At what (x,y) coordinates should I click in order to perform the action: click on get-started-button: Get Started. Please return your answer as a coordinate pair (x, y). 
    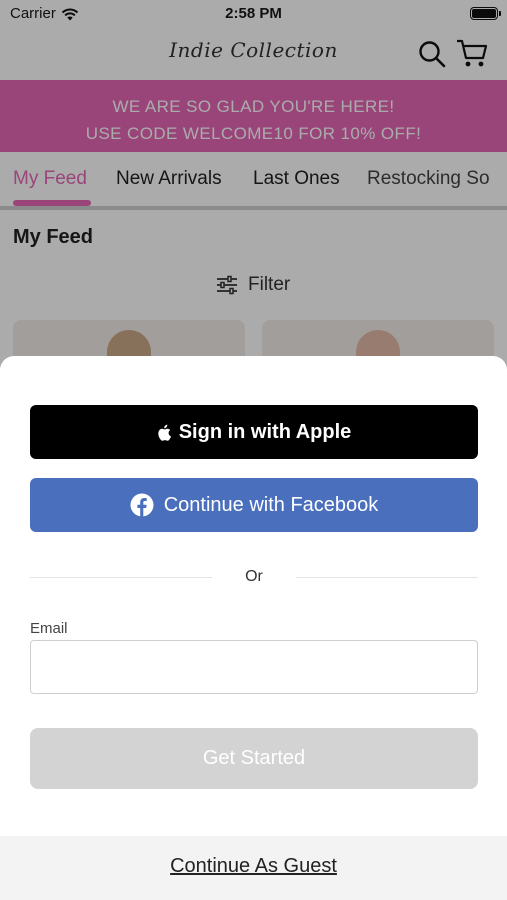
    Looking at the image, I should click on (254, 758).